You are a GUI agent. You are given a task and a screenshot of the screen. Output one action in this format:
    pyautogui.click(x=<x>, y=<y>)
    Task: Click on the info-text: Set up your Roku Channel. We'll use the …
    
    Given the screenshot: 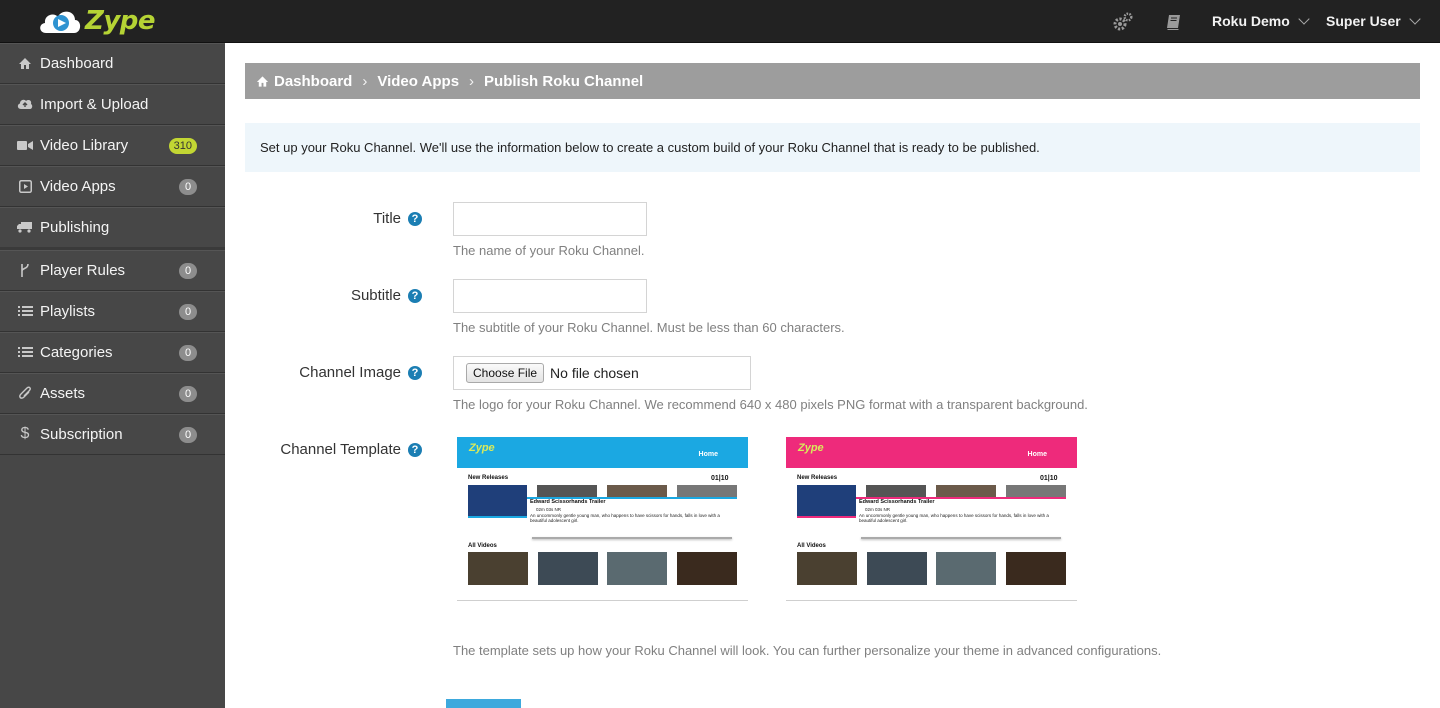 What is the action you would take?
    pyautogui.click(x=650, y=147)
    